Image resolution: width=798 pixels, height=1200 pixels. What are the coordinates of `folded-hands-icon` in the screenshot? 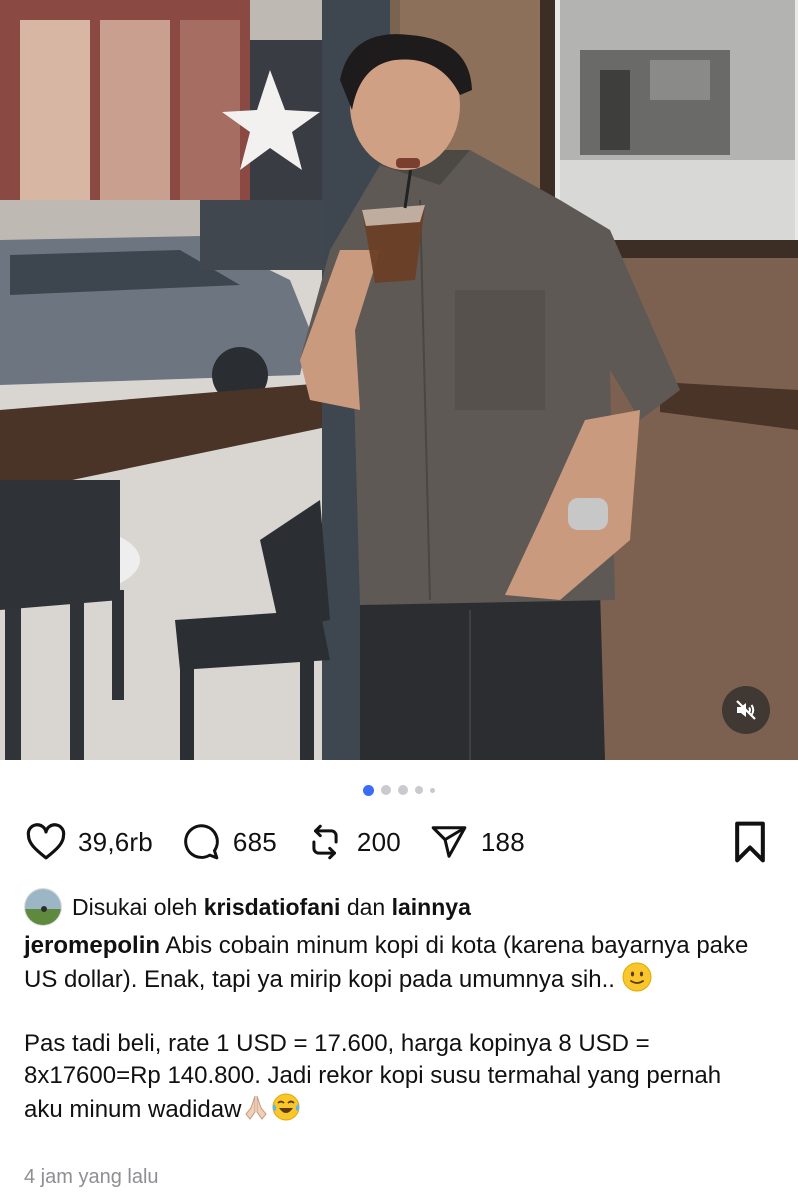 It's located at (256, 1107).